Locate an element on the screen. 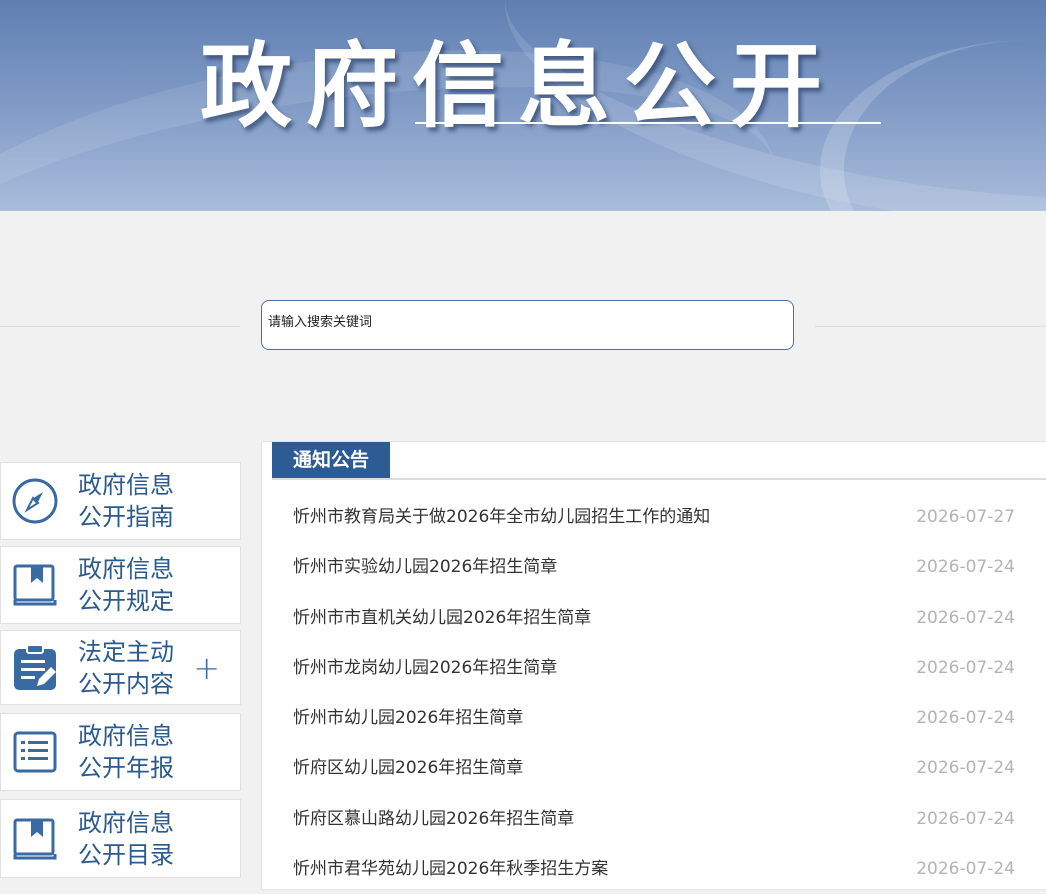 The height and width of the screenshot is (894, 1046). banner-title: 政府信息公开 is located at coordinates (518, 86).